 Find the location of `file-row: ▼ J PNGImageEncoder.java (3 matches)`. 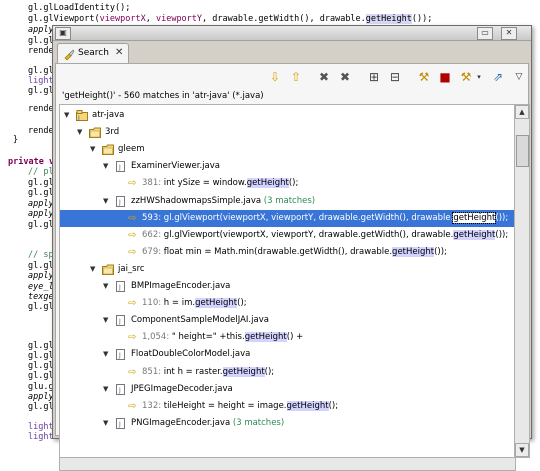

file-row: ▼ J PNGImageEncoder.java (3 matches) is located at coordinates (287, 423).